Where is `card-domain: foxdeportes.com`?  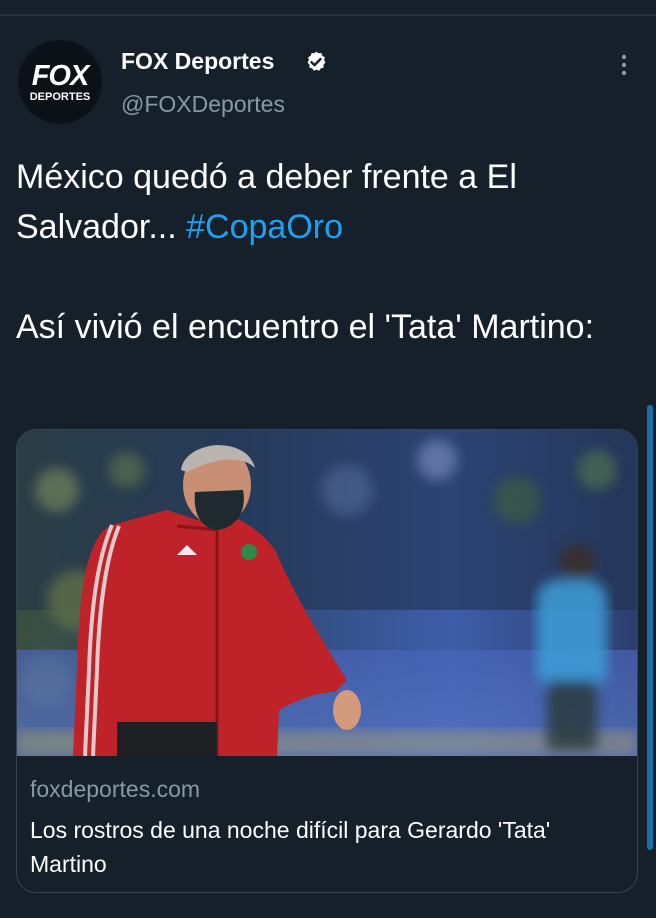 card-domain: foxdeportes.com is located at coordinates (115, 789).